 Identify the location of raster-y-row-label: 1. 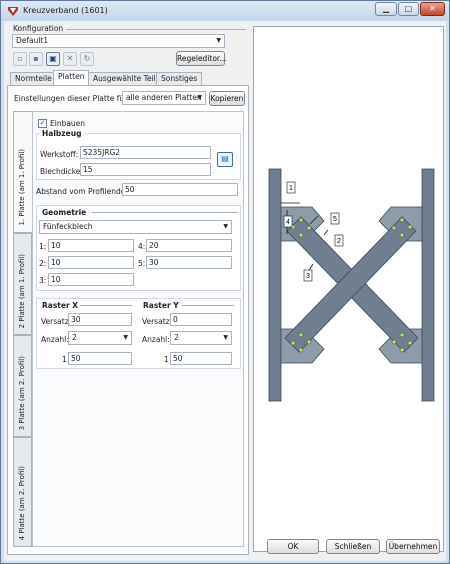
(166, 359).